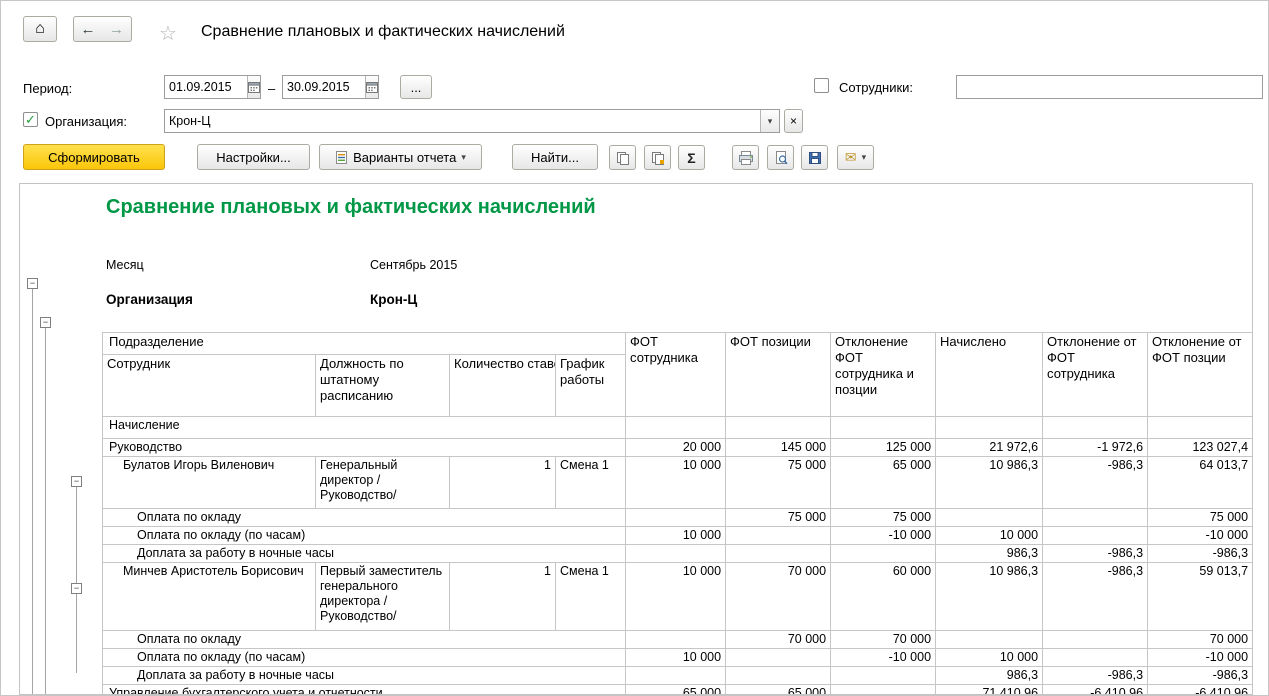 The width and height of the screenshot is (1269, 696). I want to click on cell-department: Руководство, so click(364, 447).